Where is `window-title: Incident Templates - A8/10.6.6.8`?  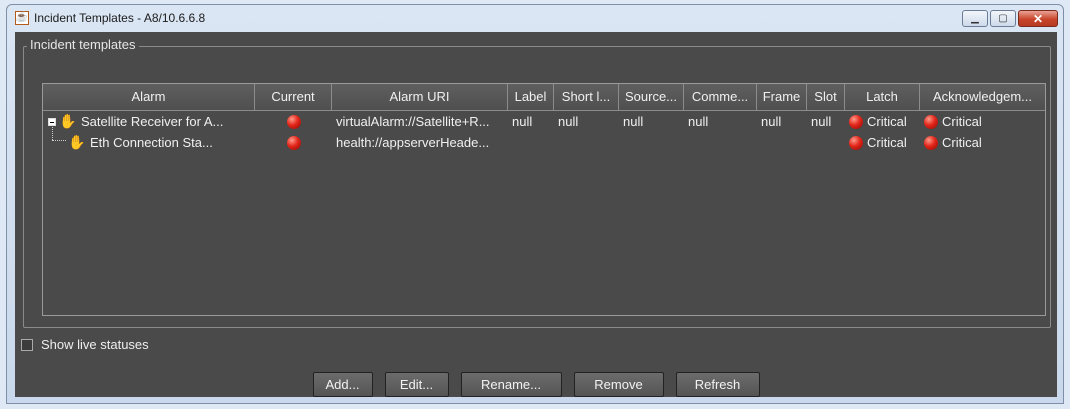
window-title: Incident Templates - A8/10.6.6.8 is located at coordinates (120, 18).